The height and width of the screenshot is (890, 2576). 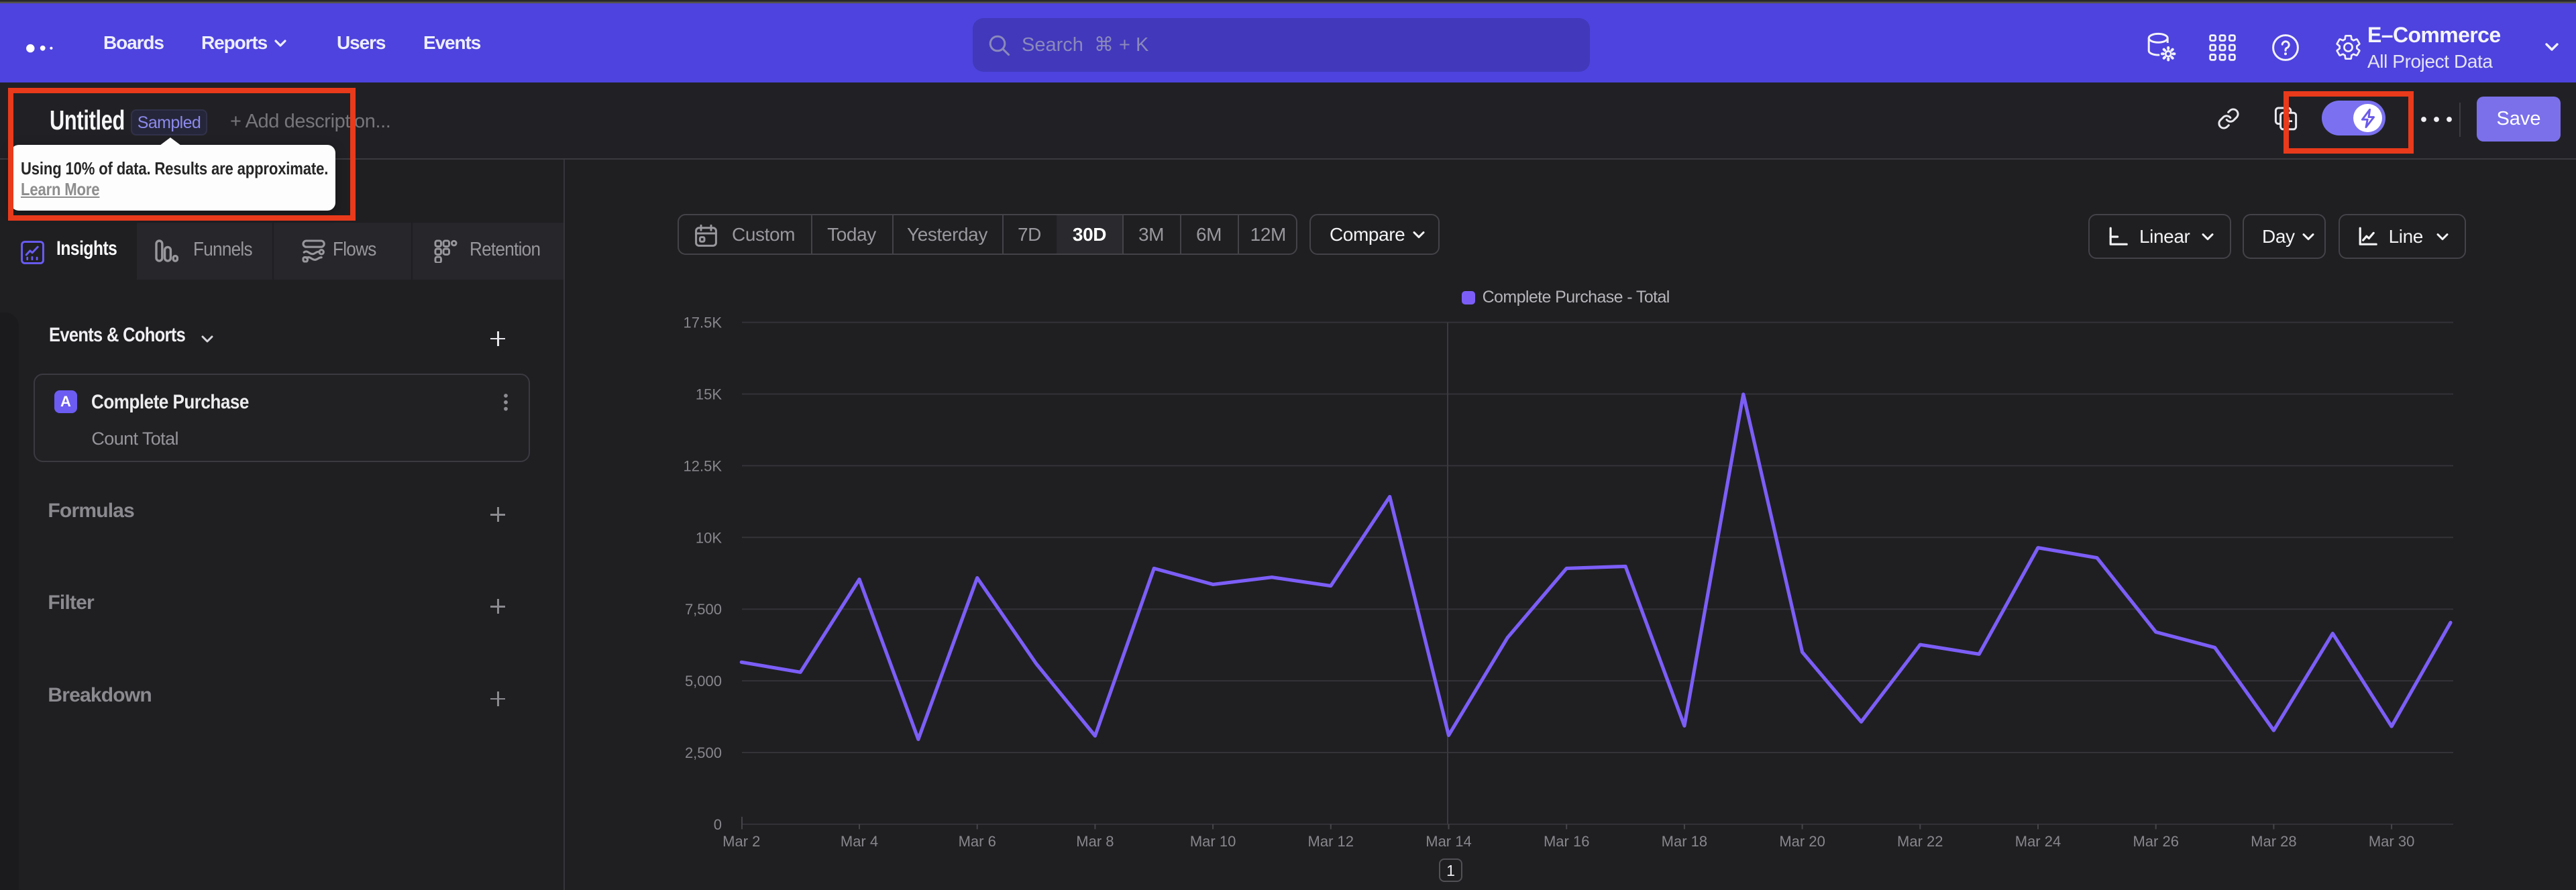 I want to click on svg-text: Mar 6, so click(x=977, y=841).